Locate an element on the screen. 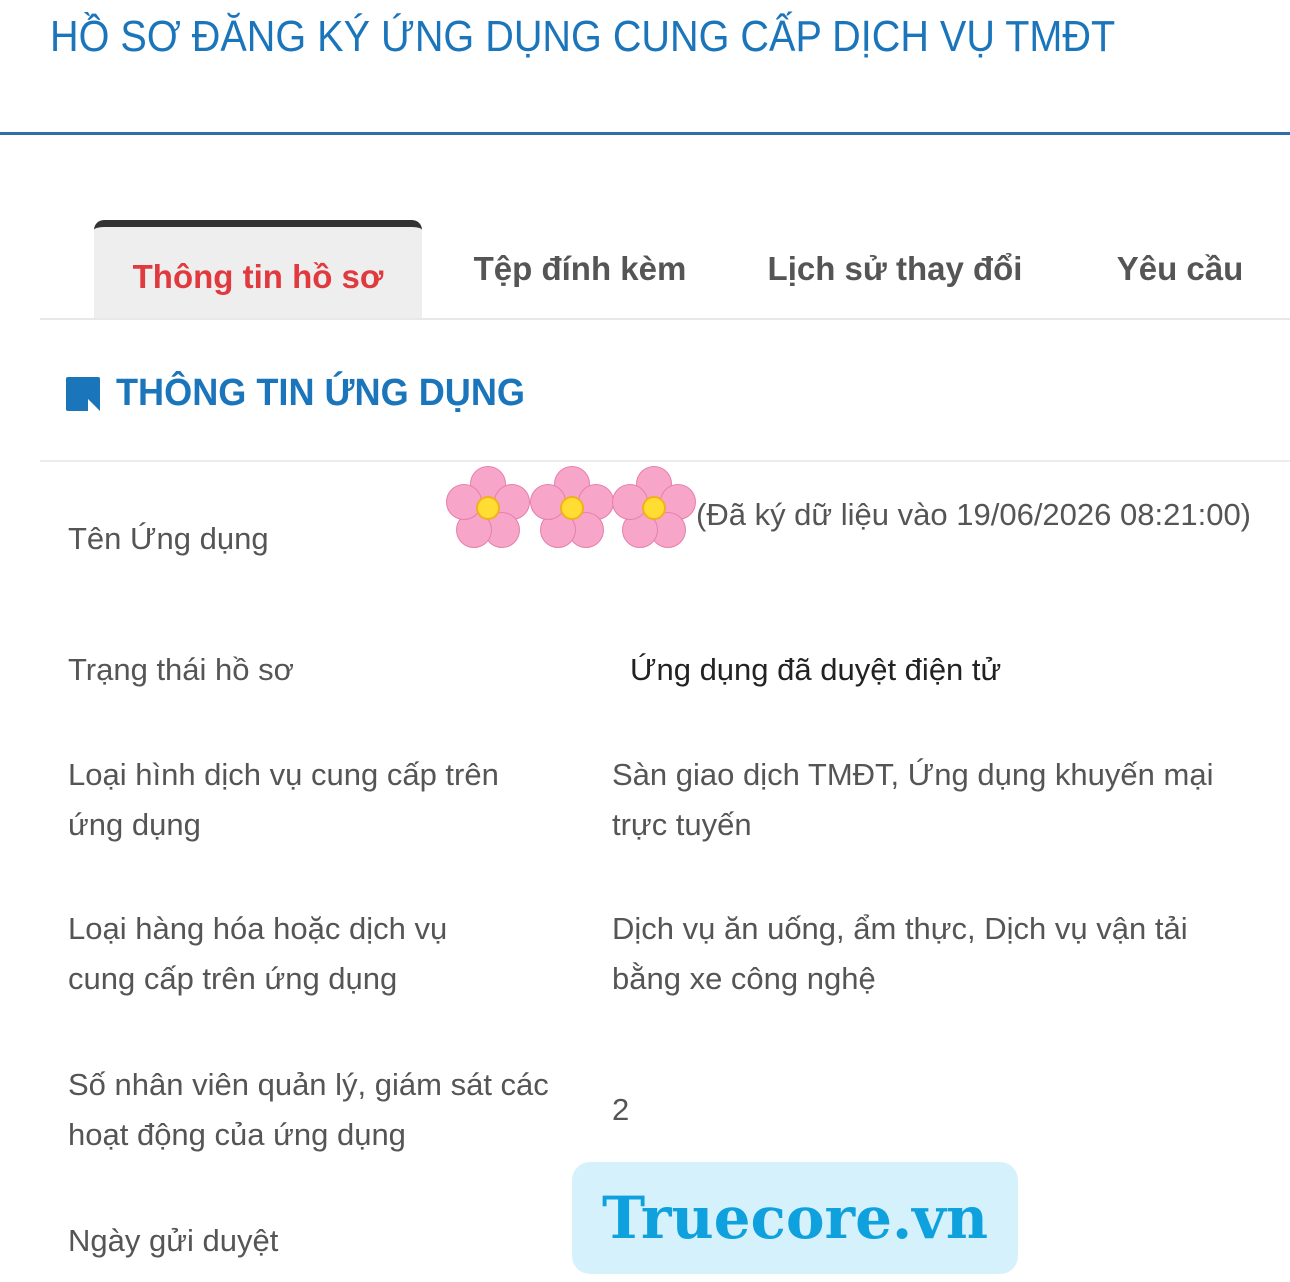 The width and height of the screenshot is (1290, 1282). section-title: THÔNG TIN ỨNG DỤNG is located at coordinates (320, 393).